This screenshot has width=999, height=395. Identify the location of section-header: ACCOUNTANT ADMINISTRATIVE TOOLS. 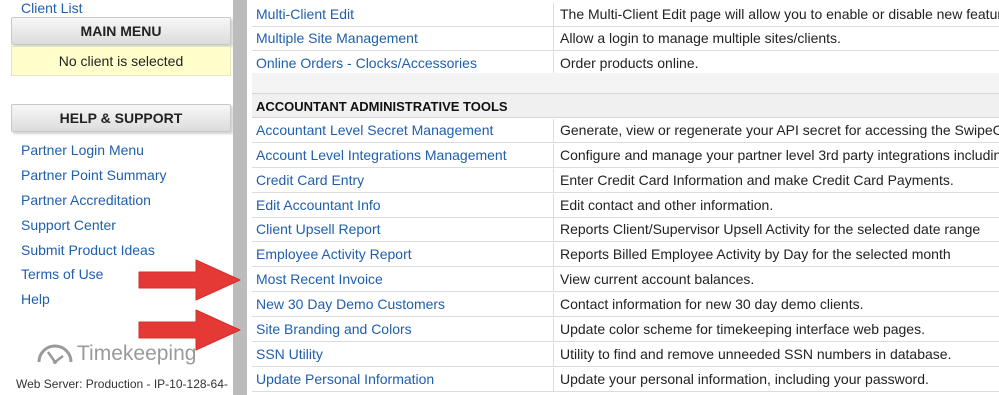
(625, 105).